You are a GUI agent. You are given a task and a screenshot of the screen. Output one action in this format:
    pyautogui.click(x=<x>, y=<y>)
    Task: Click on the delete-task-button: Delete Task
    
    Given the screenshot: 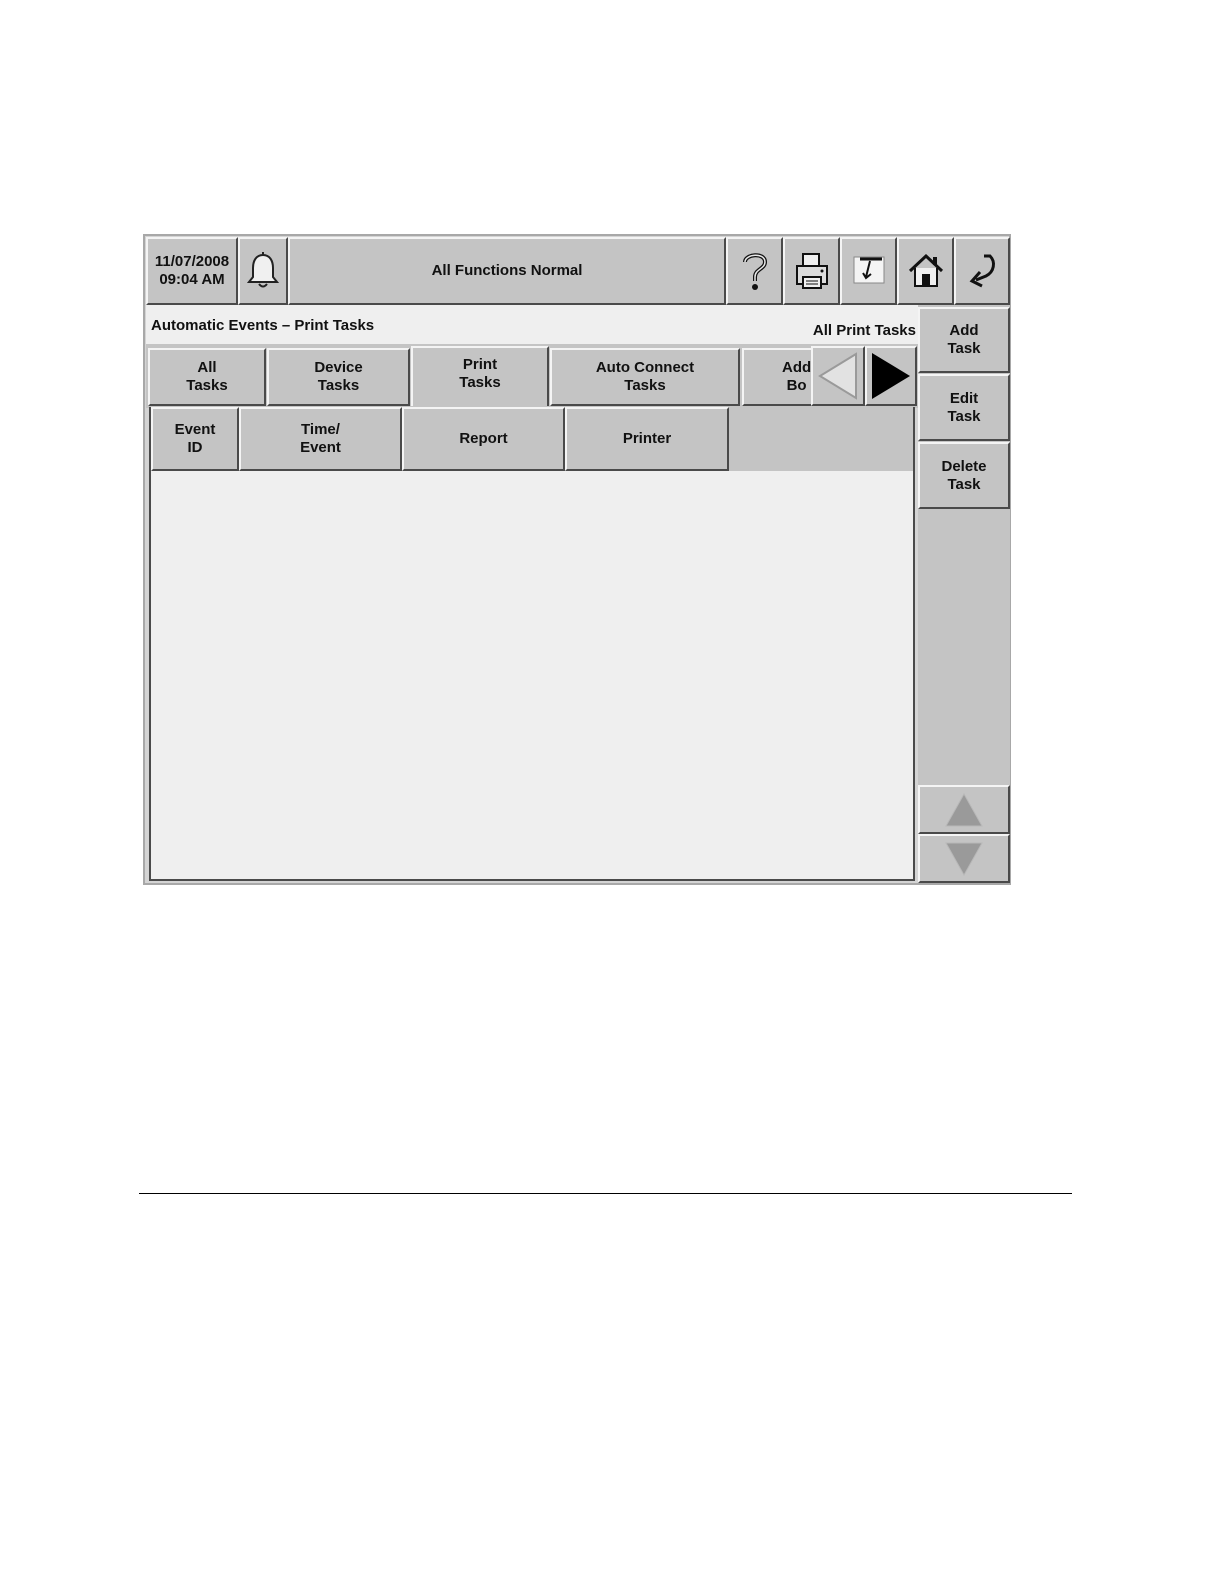 What is the action you would take?
    pyautogui.click(x=964, y=475)
    